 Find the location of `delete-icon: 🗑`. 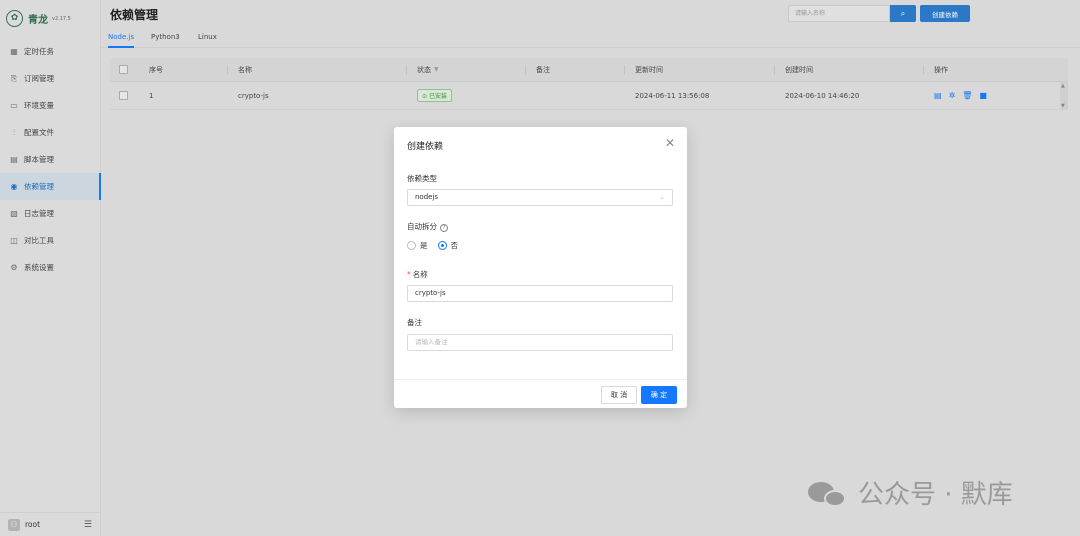

delete-icon: 🗑 is located at coordinates (967, 95).